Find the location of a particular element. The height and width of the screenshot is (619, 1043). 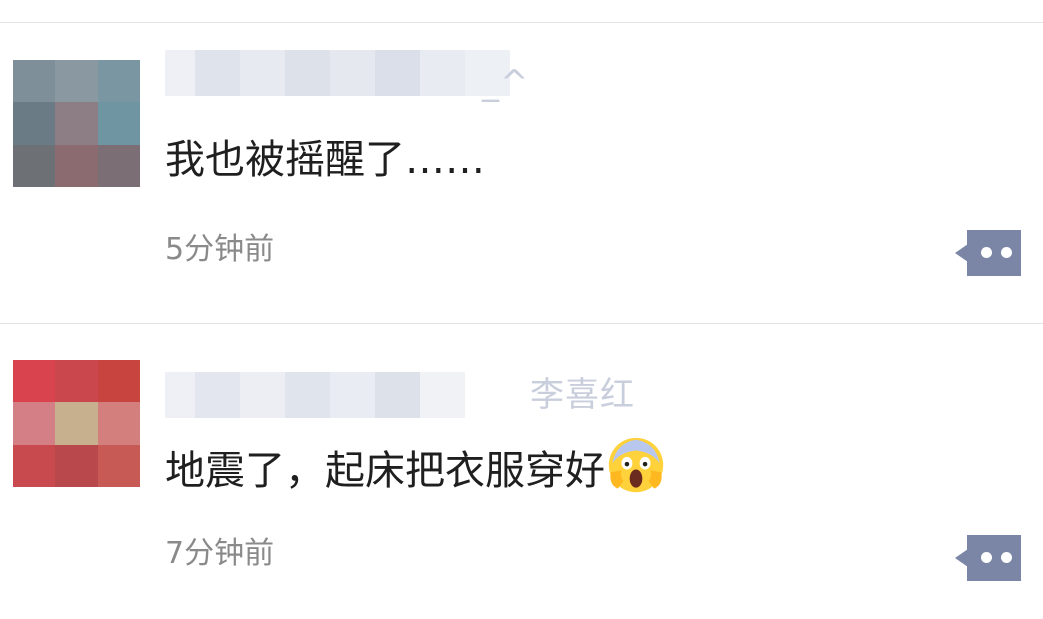

author-name-suffix: _^ is located at coordinates (506, 83).